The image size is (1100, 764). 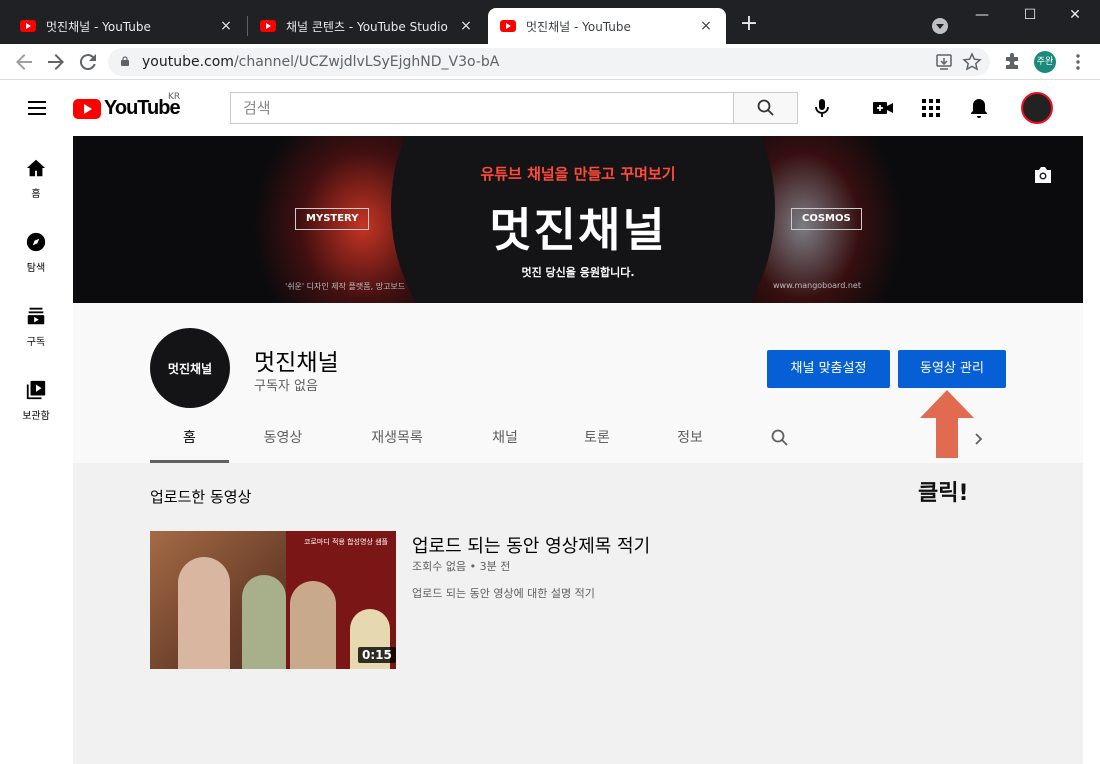 I want to click on tab-playlists: 재생목록, so click(x=397, y=441).